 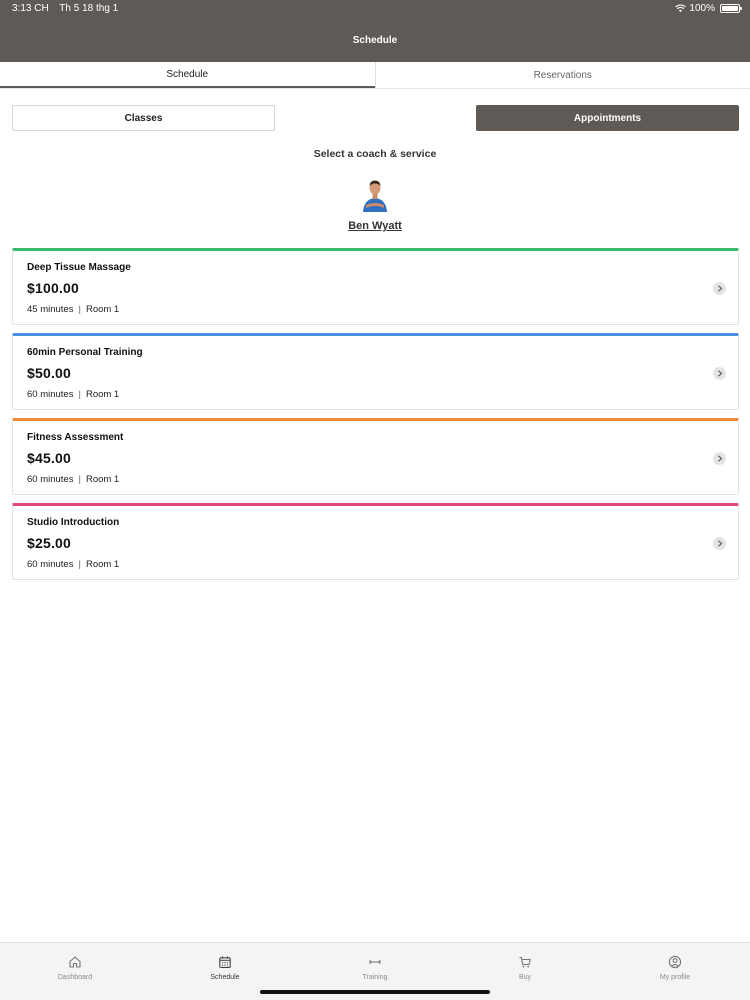 What do you see at coordinates (75, 962) in the screenshot?
I see `home-icon` at bounding box center [75, 962].